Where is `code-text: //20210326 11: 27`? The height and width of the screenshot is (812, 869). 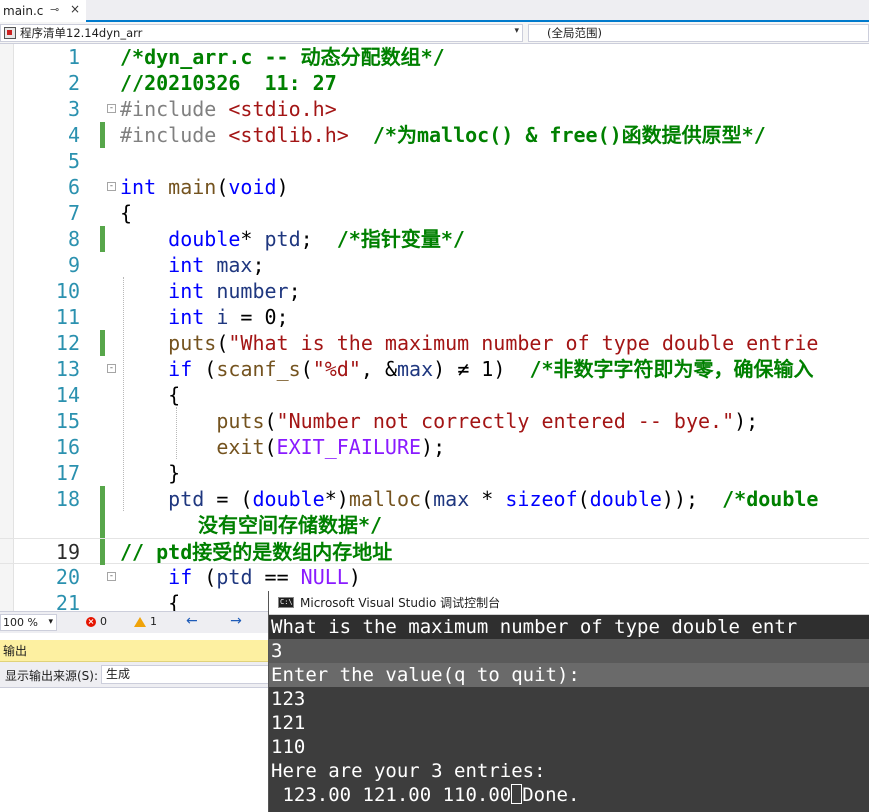
code-text: //20210326 11: 27 is located at coordinates (228, 83).